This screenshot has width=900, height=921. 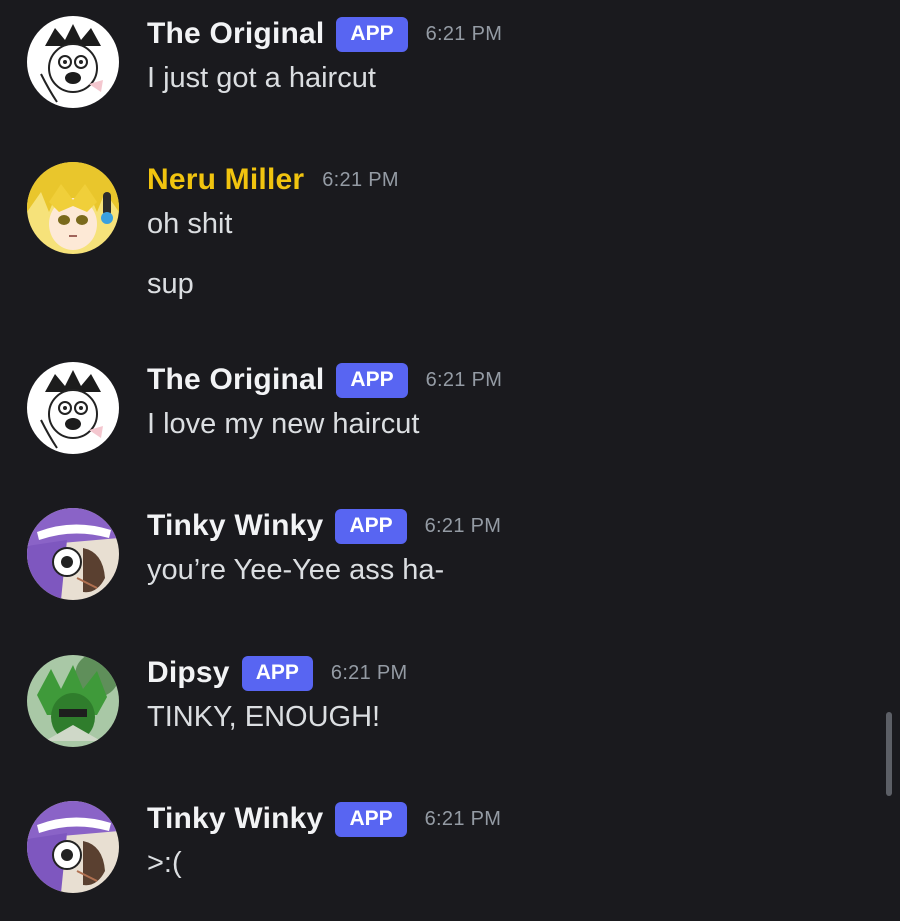 What do you see at coordinates (164, 863) in the screenshot?
I see `message-text: >:(` at bounding box center [164, 863].